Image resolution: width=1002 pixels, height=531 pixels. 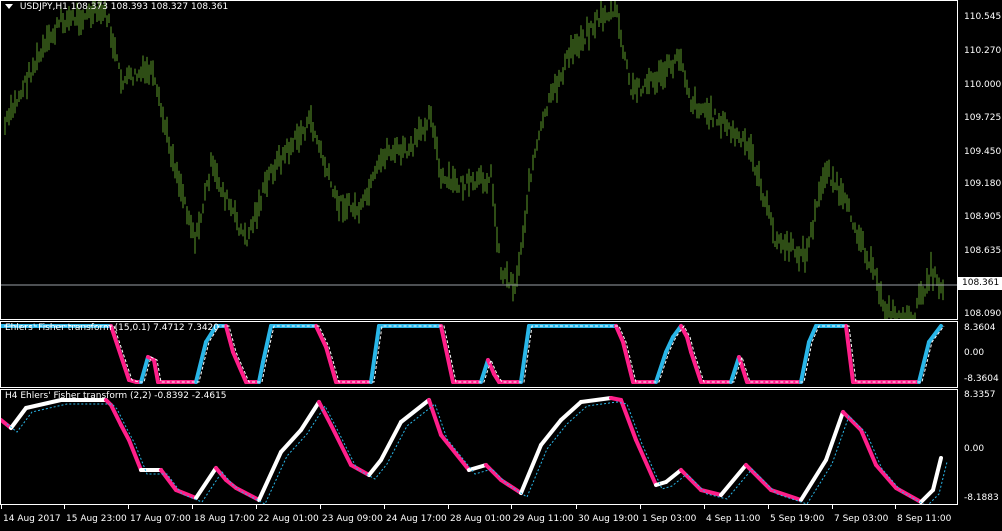 What do you see at coordinates (983, 314) in the screenshot?
I see `price-axis-label: 108.090` at bounding box center [983, 314].